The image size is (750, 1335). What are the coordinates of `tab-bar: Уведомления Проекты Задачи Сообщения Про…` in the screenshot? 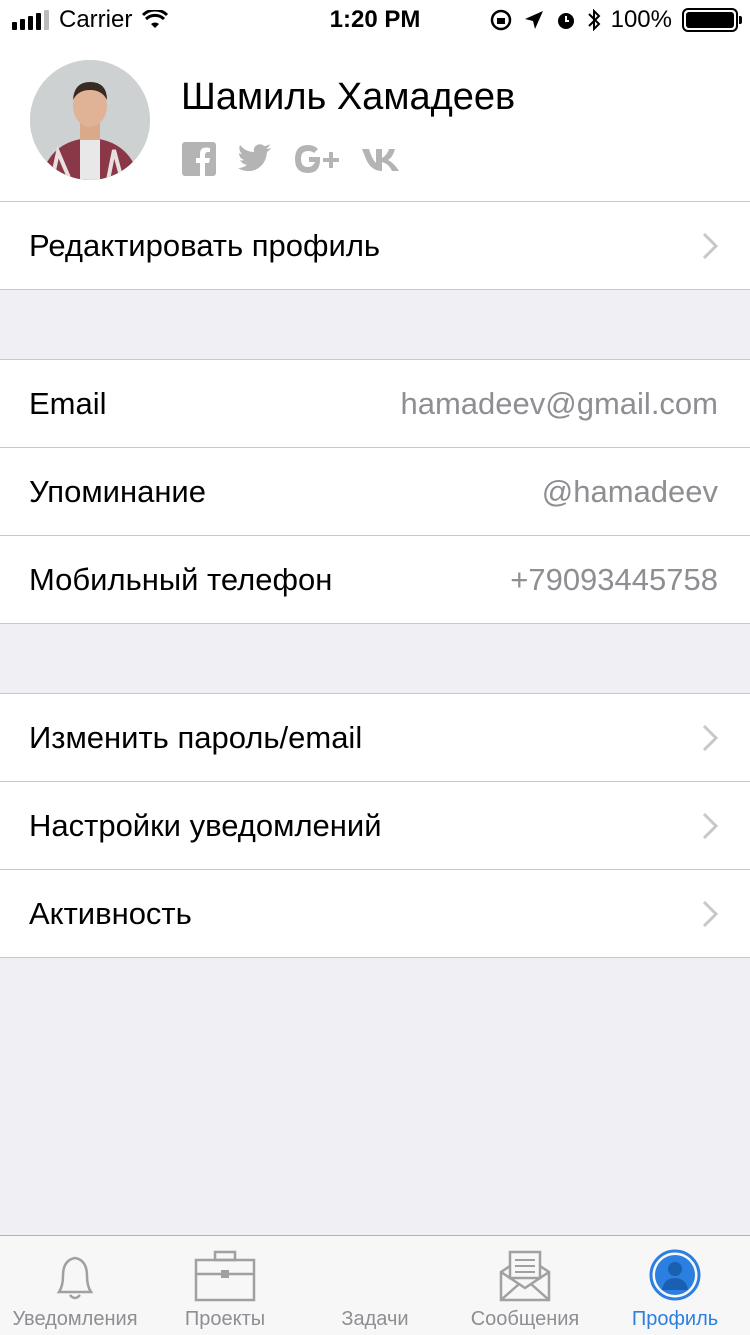 It's located at (375, 1285).